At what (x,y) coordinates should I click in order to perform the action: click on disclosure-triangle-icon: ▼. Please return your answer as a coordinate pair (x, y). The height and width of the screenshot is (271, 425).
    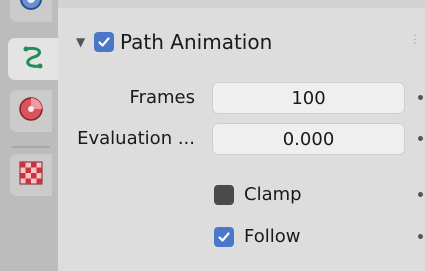
    Looking at the image, I should click on (82, 42).